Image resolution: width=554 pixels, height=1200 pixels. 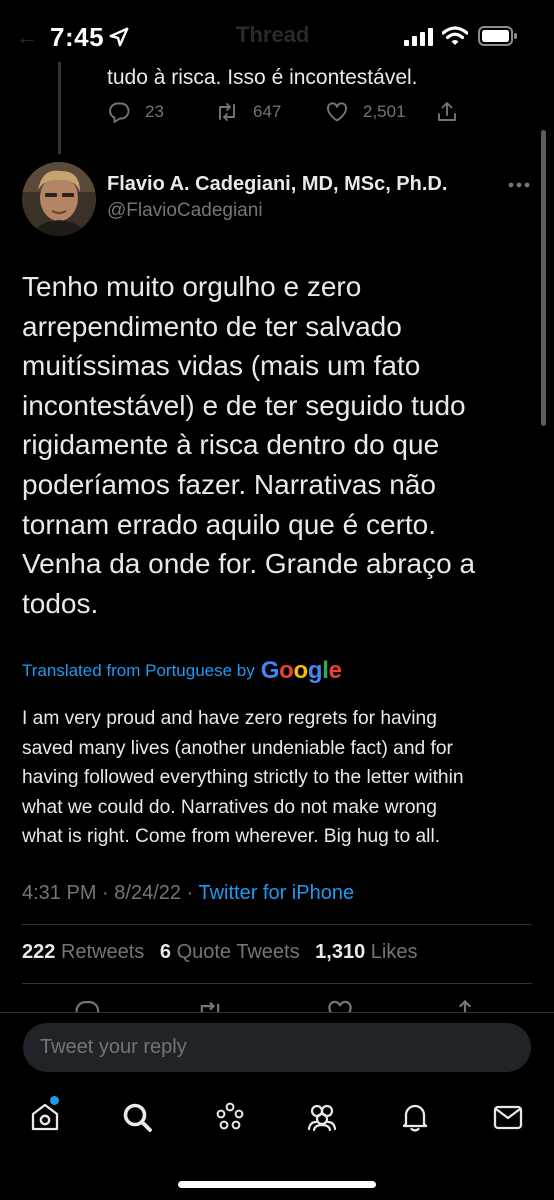 I want to click on tab-messages, so click(x=508, y=1117).